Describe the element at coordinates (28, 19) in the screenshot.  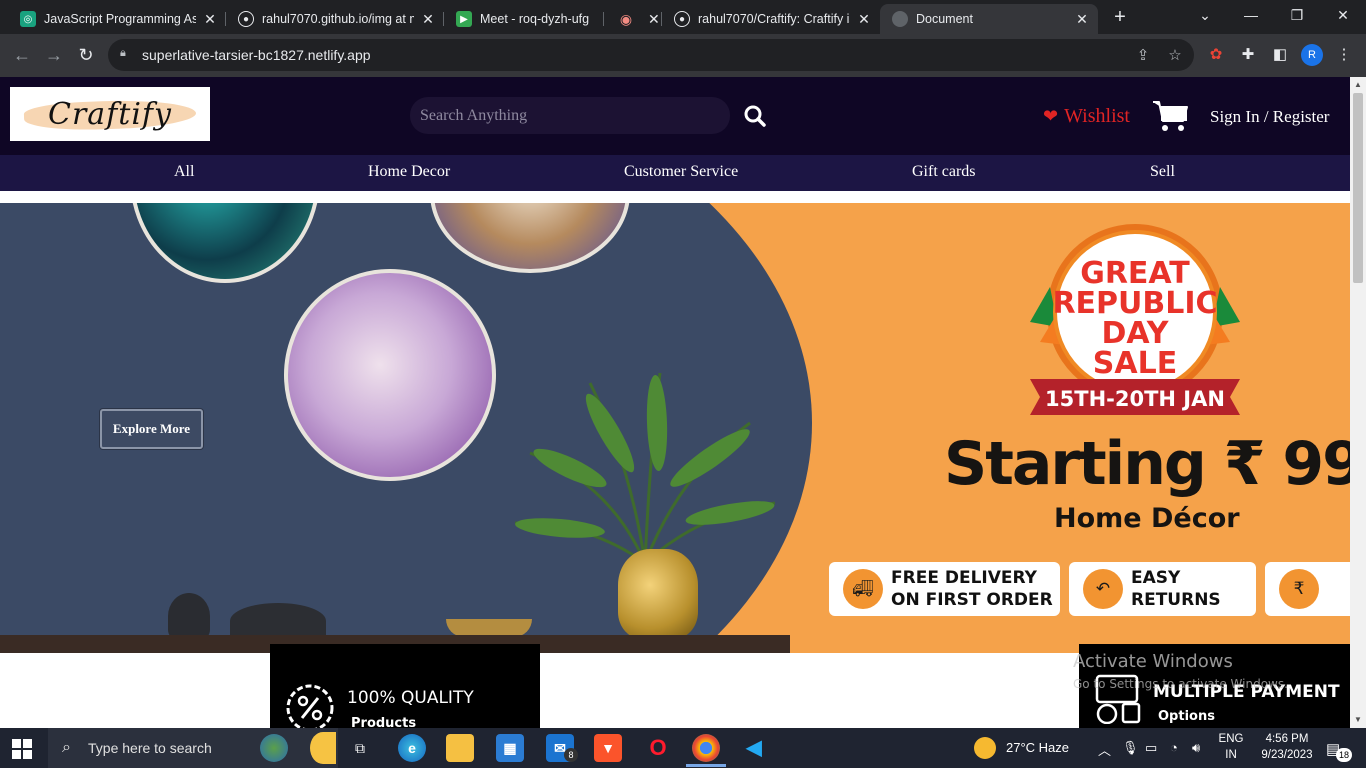
I see `chatgpt-icon: ◎` at that location.